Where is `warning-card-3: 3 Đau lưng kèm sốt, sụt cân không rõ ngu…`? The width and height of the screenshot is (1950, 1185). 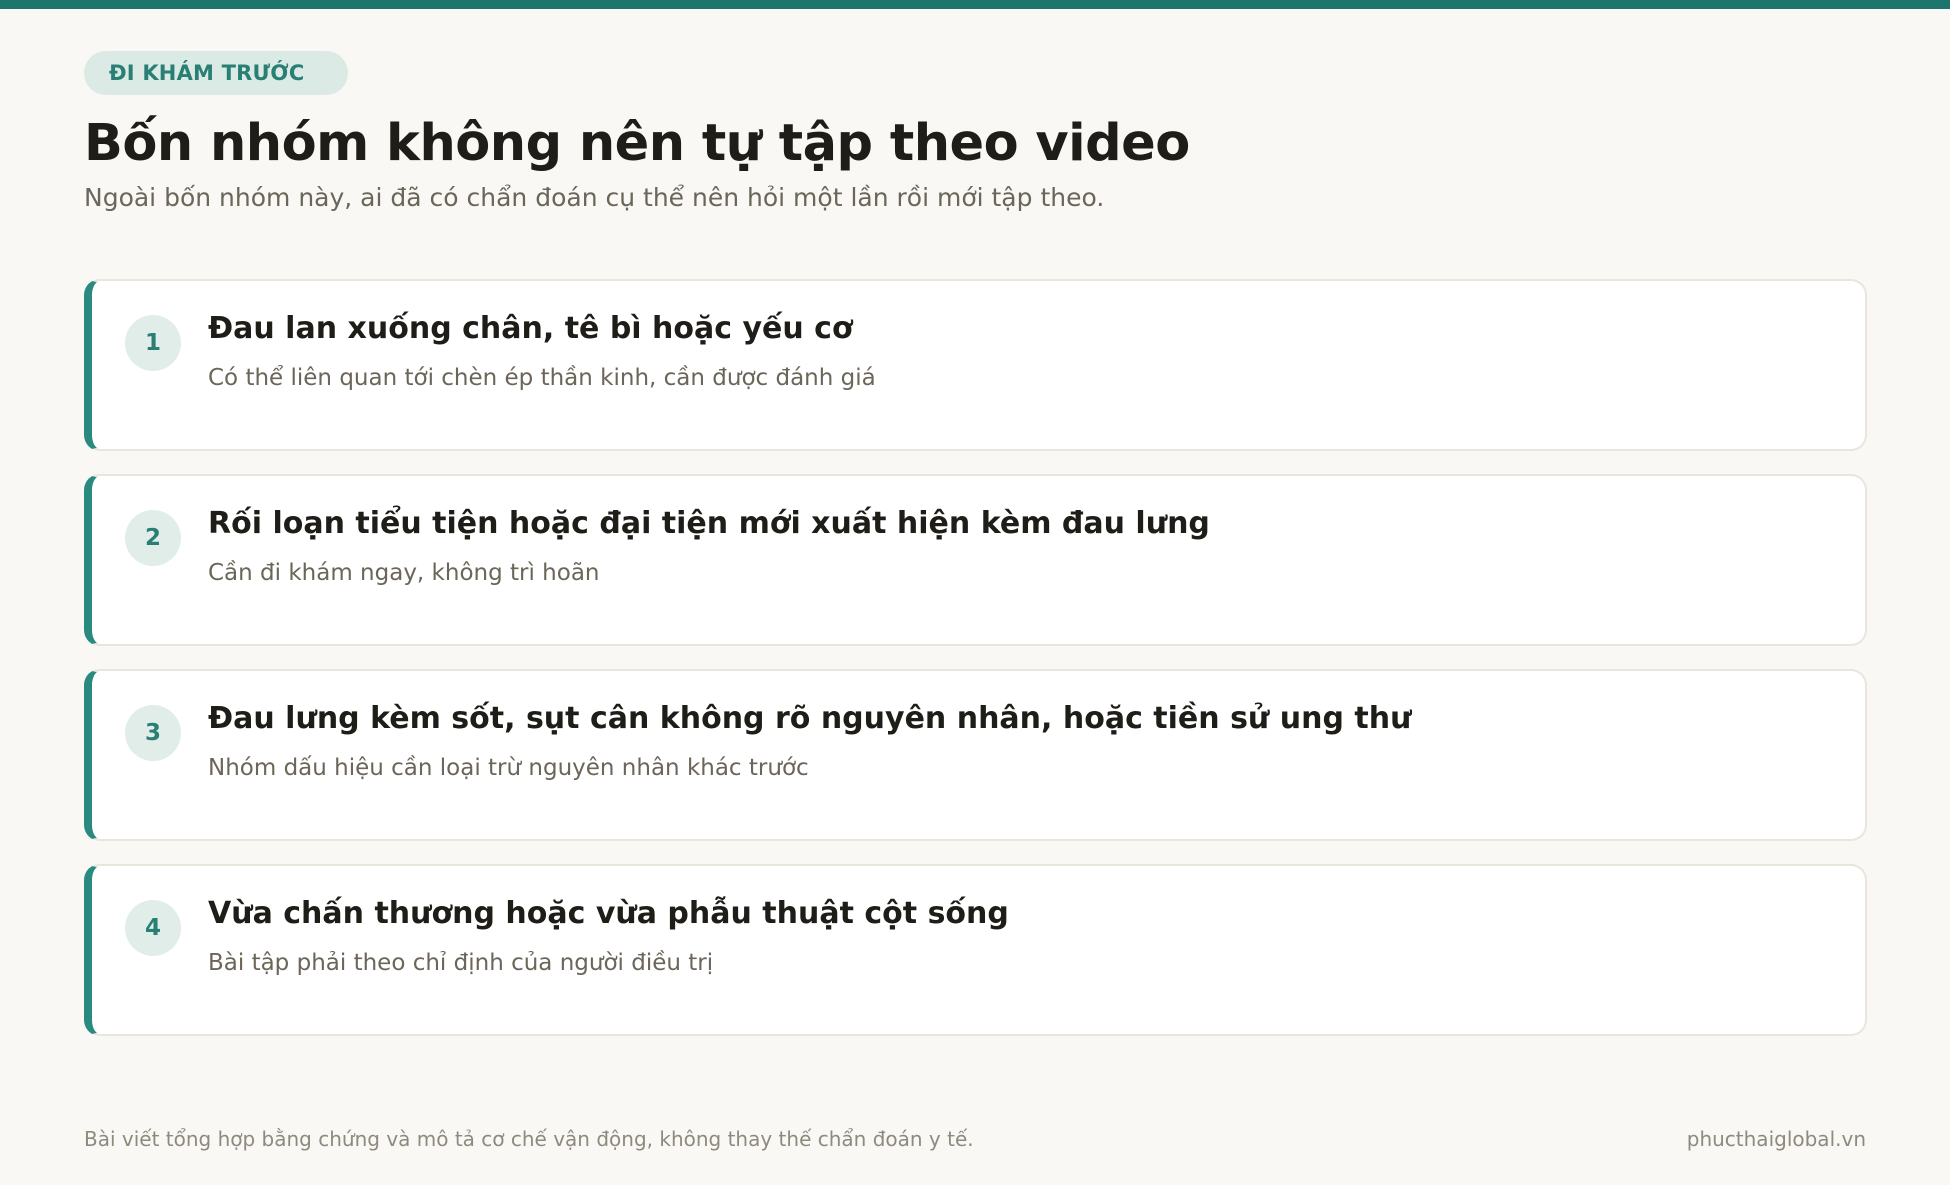 warning-card-3: 3 Đau lưng kèm sốt, sụt cân không rõ ngu… is located at coordinates (975, 755).